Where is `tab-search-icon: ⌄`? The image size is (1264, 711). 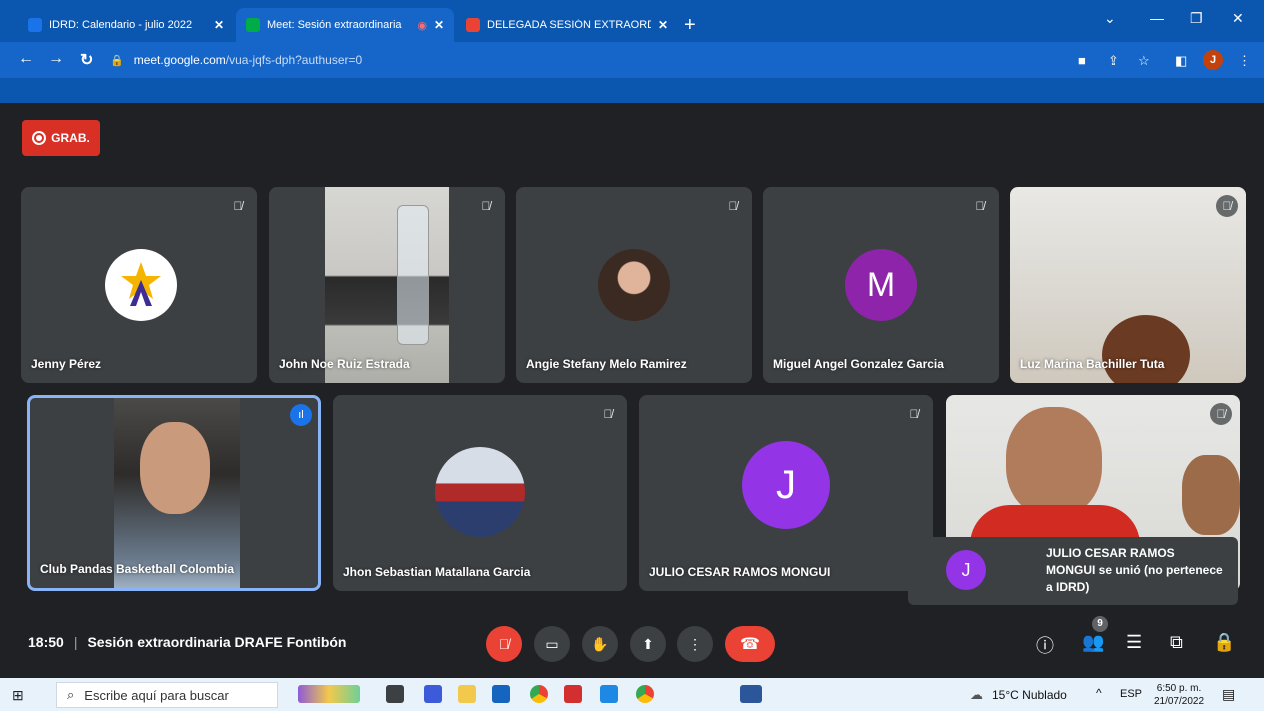
tab-search-icon: ⌄ is located at coordinates (1110, 18).